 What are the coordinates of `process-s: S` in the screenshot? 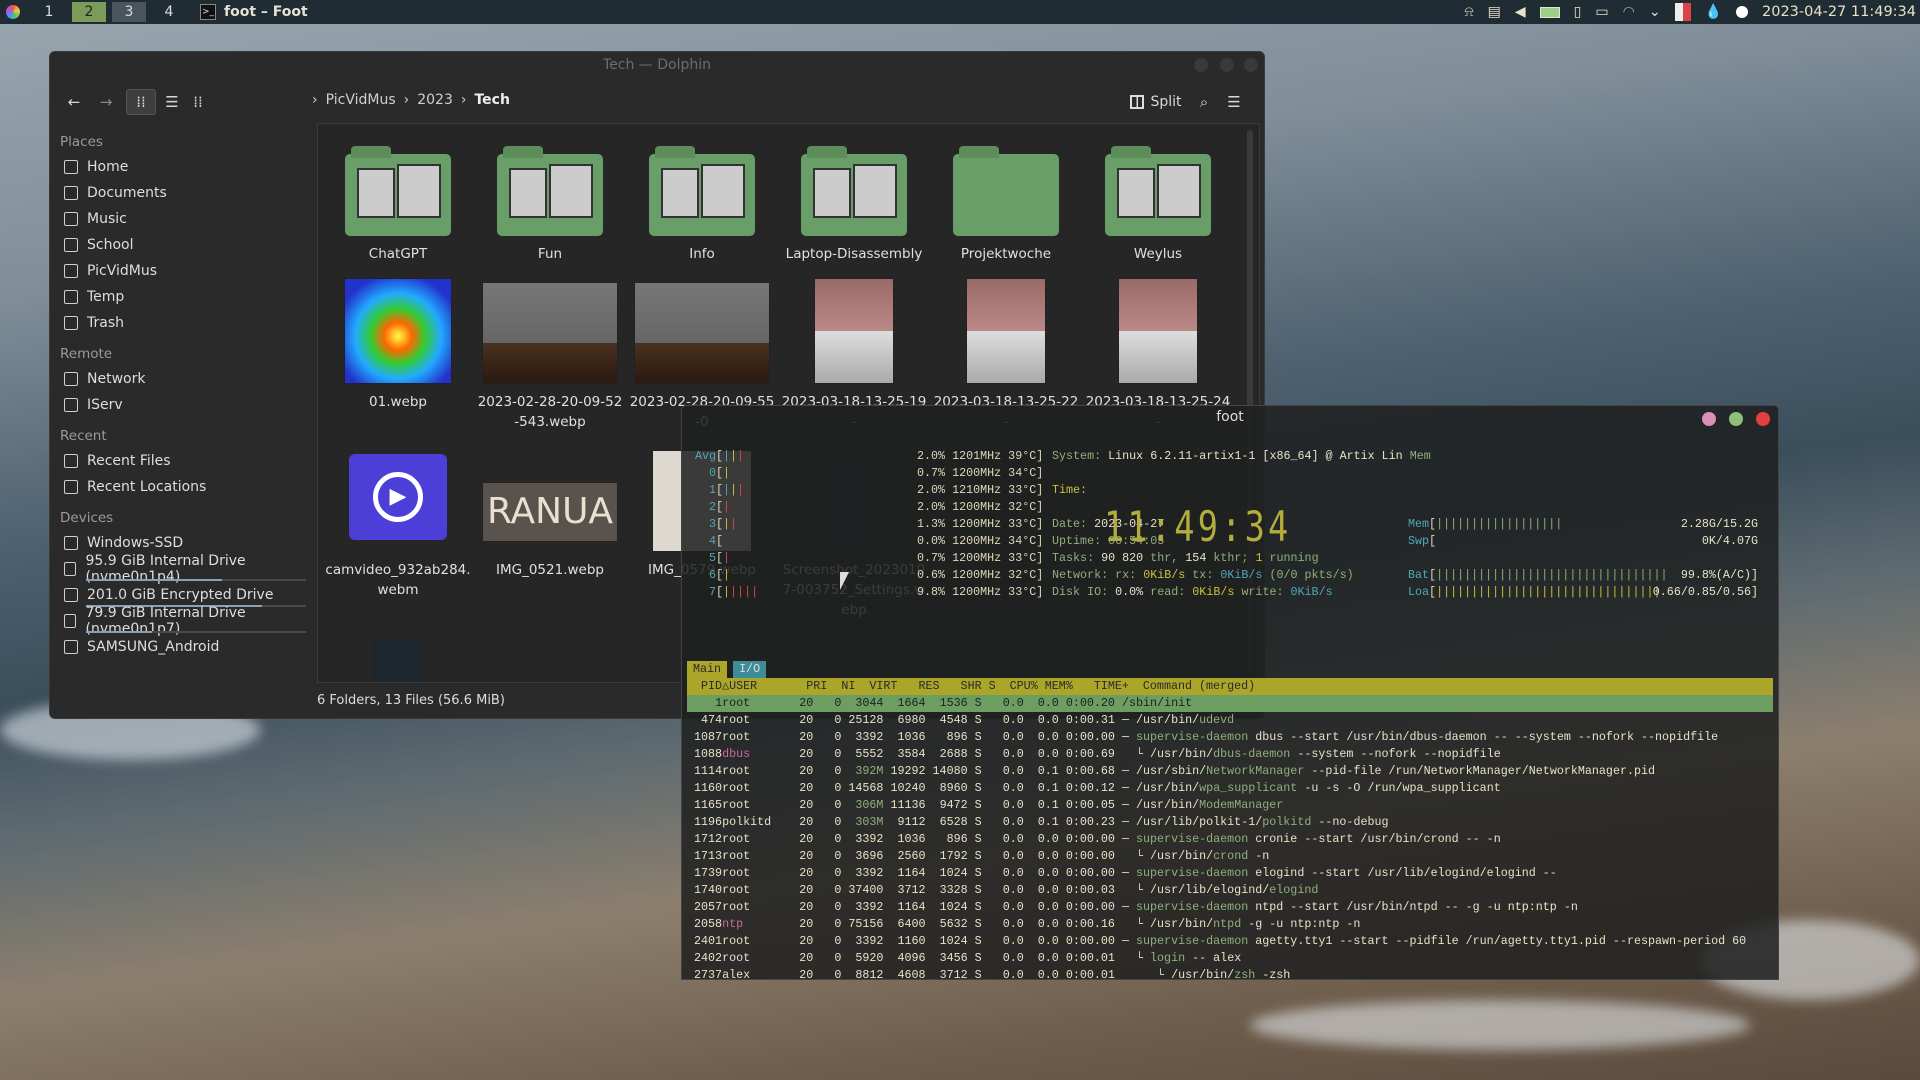 It's located at (978, 839).